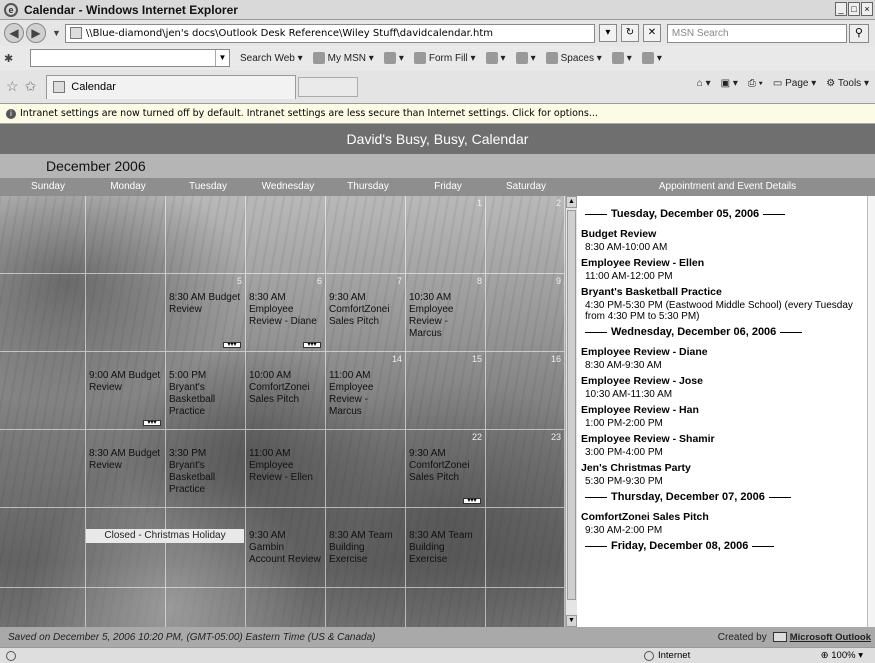  Describe the element at coordinates (726, 352) in the screenshot. I see `appointment-title: Employee Review - Diane` at that location.